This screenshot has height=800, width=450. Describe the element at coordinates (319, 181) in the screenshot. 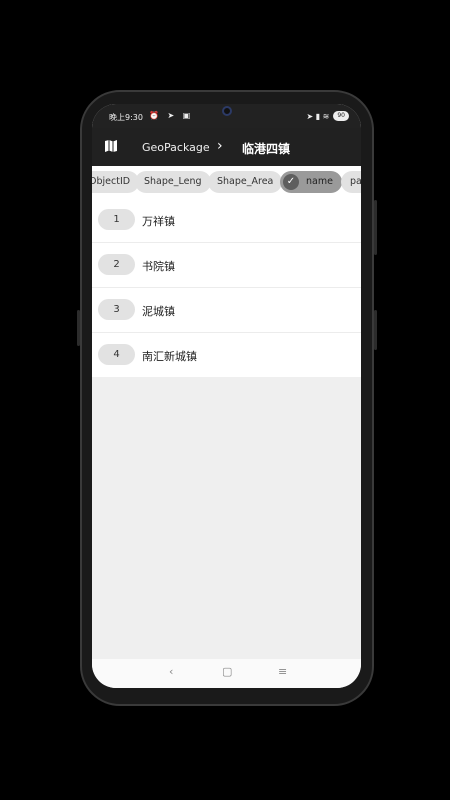

I see `chip-label: name` at that location.